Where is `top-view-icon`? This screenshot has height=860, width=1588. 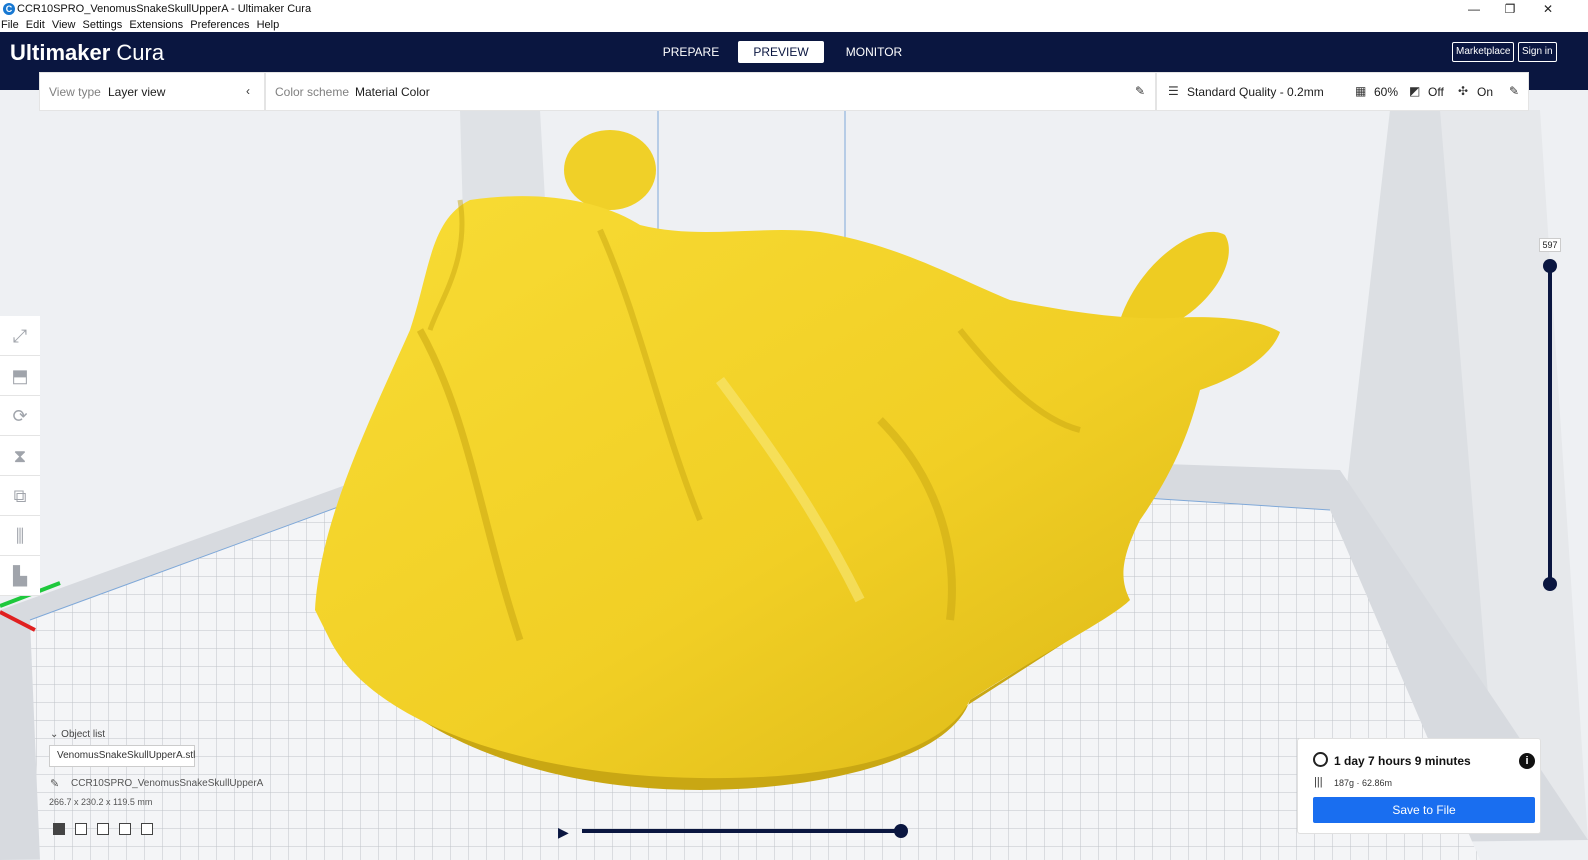
top-view-icon is located at coordinates (103, 829).